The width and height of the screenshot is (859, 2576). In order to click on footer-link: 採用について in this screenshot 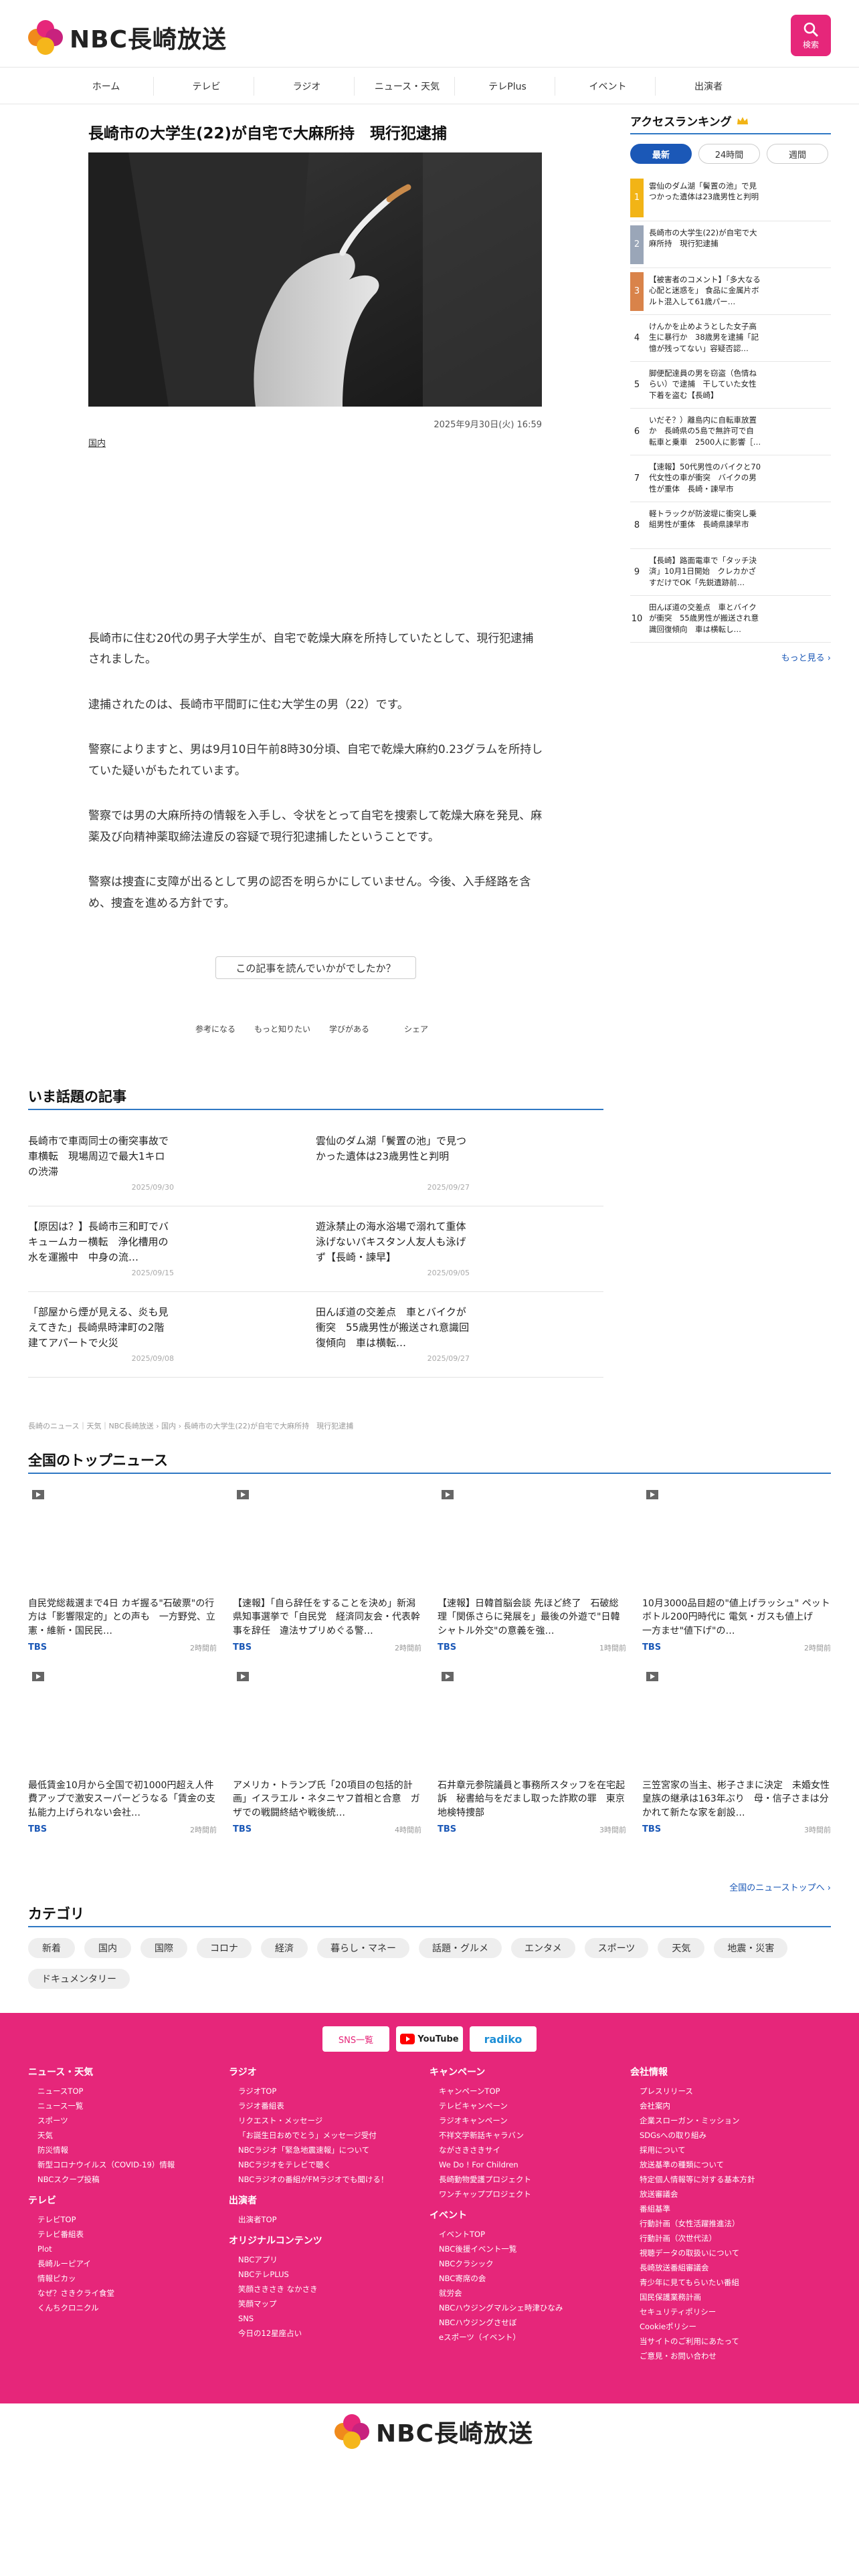, I will do `click(730, 2150)`.